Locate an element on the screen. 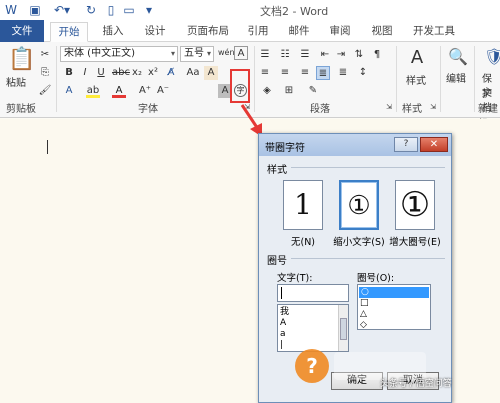  tab-developer: 开发工具 is located at coordinates (434, 32).